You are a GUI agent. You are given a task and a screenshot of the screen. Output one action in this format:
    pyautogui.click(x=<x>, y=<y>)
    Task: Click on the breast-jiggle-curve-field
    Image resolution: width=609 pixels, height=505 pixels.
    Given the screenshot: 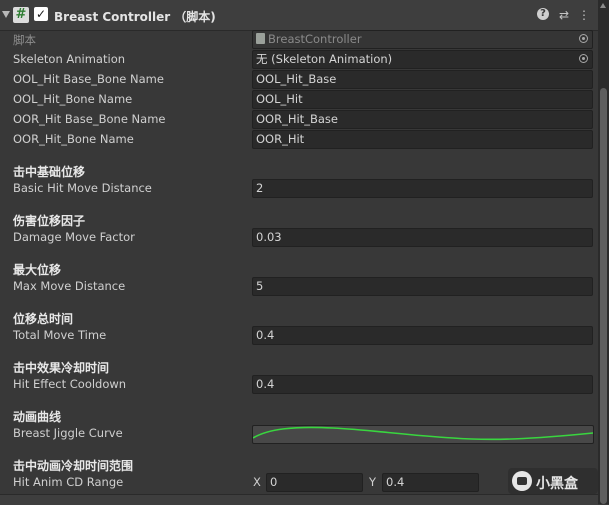 What is the action you would take?
    pyautogui.click(x=423, y=434)
    